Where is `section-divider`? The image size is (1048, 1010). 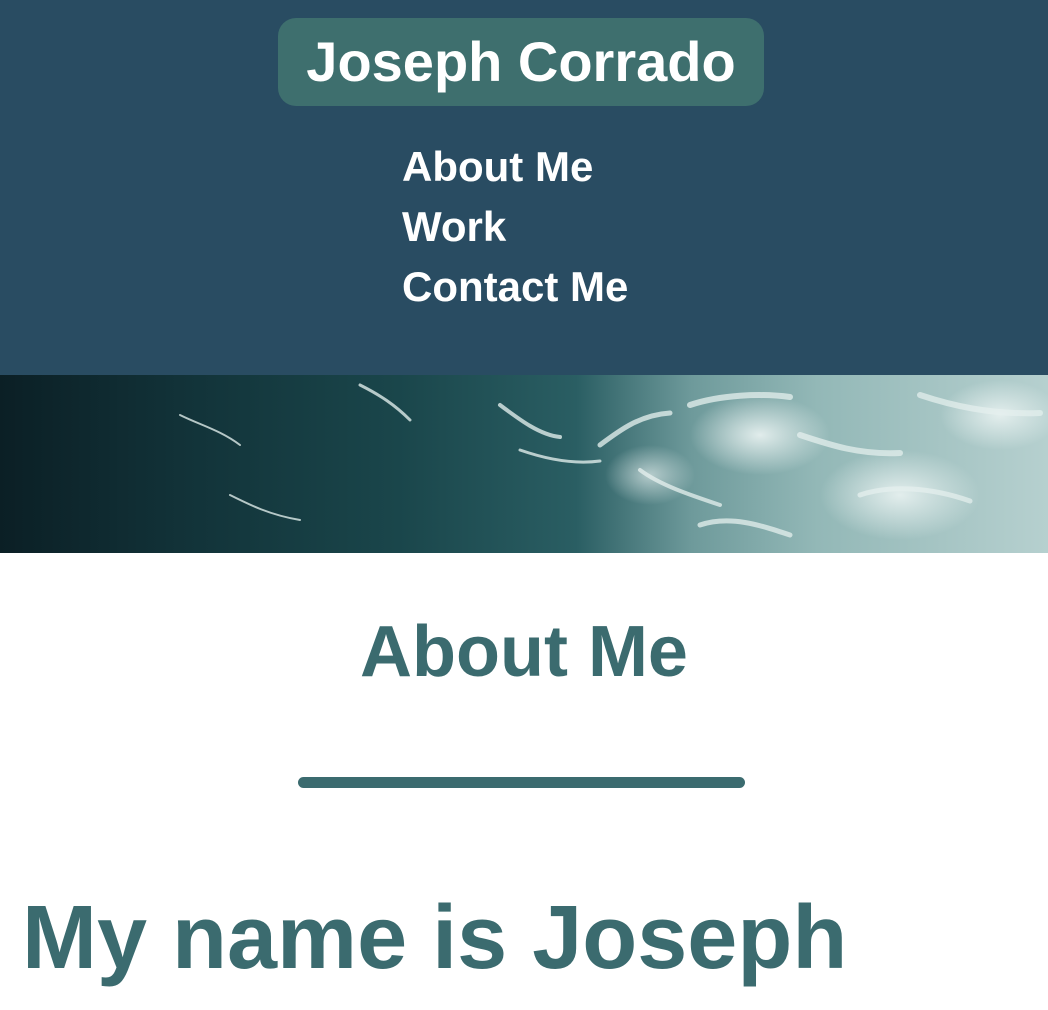 section-divider is located at coordinates (521, 782).